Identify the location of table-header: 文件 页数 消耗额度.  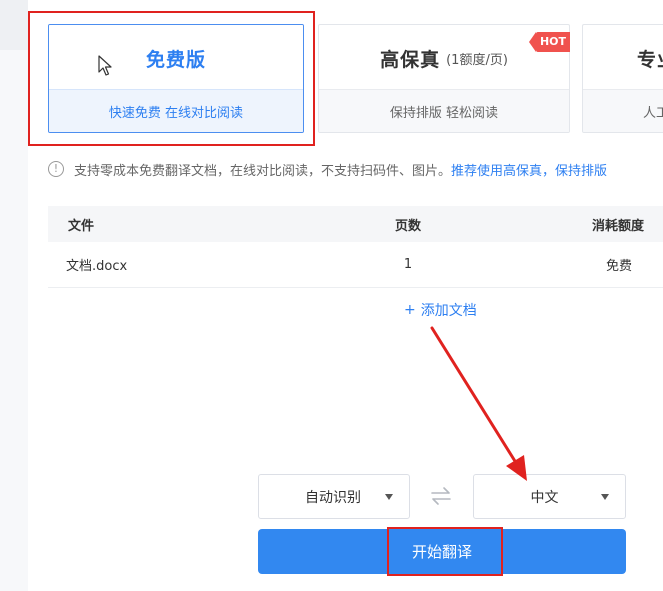
(355, 224).